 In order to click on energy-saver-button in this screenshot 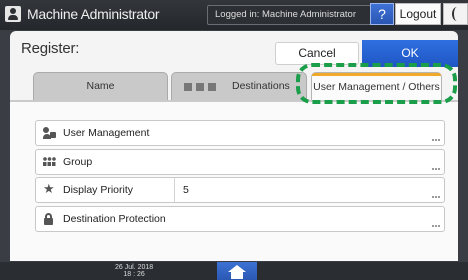, I will do `click(455, 14)`.